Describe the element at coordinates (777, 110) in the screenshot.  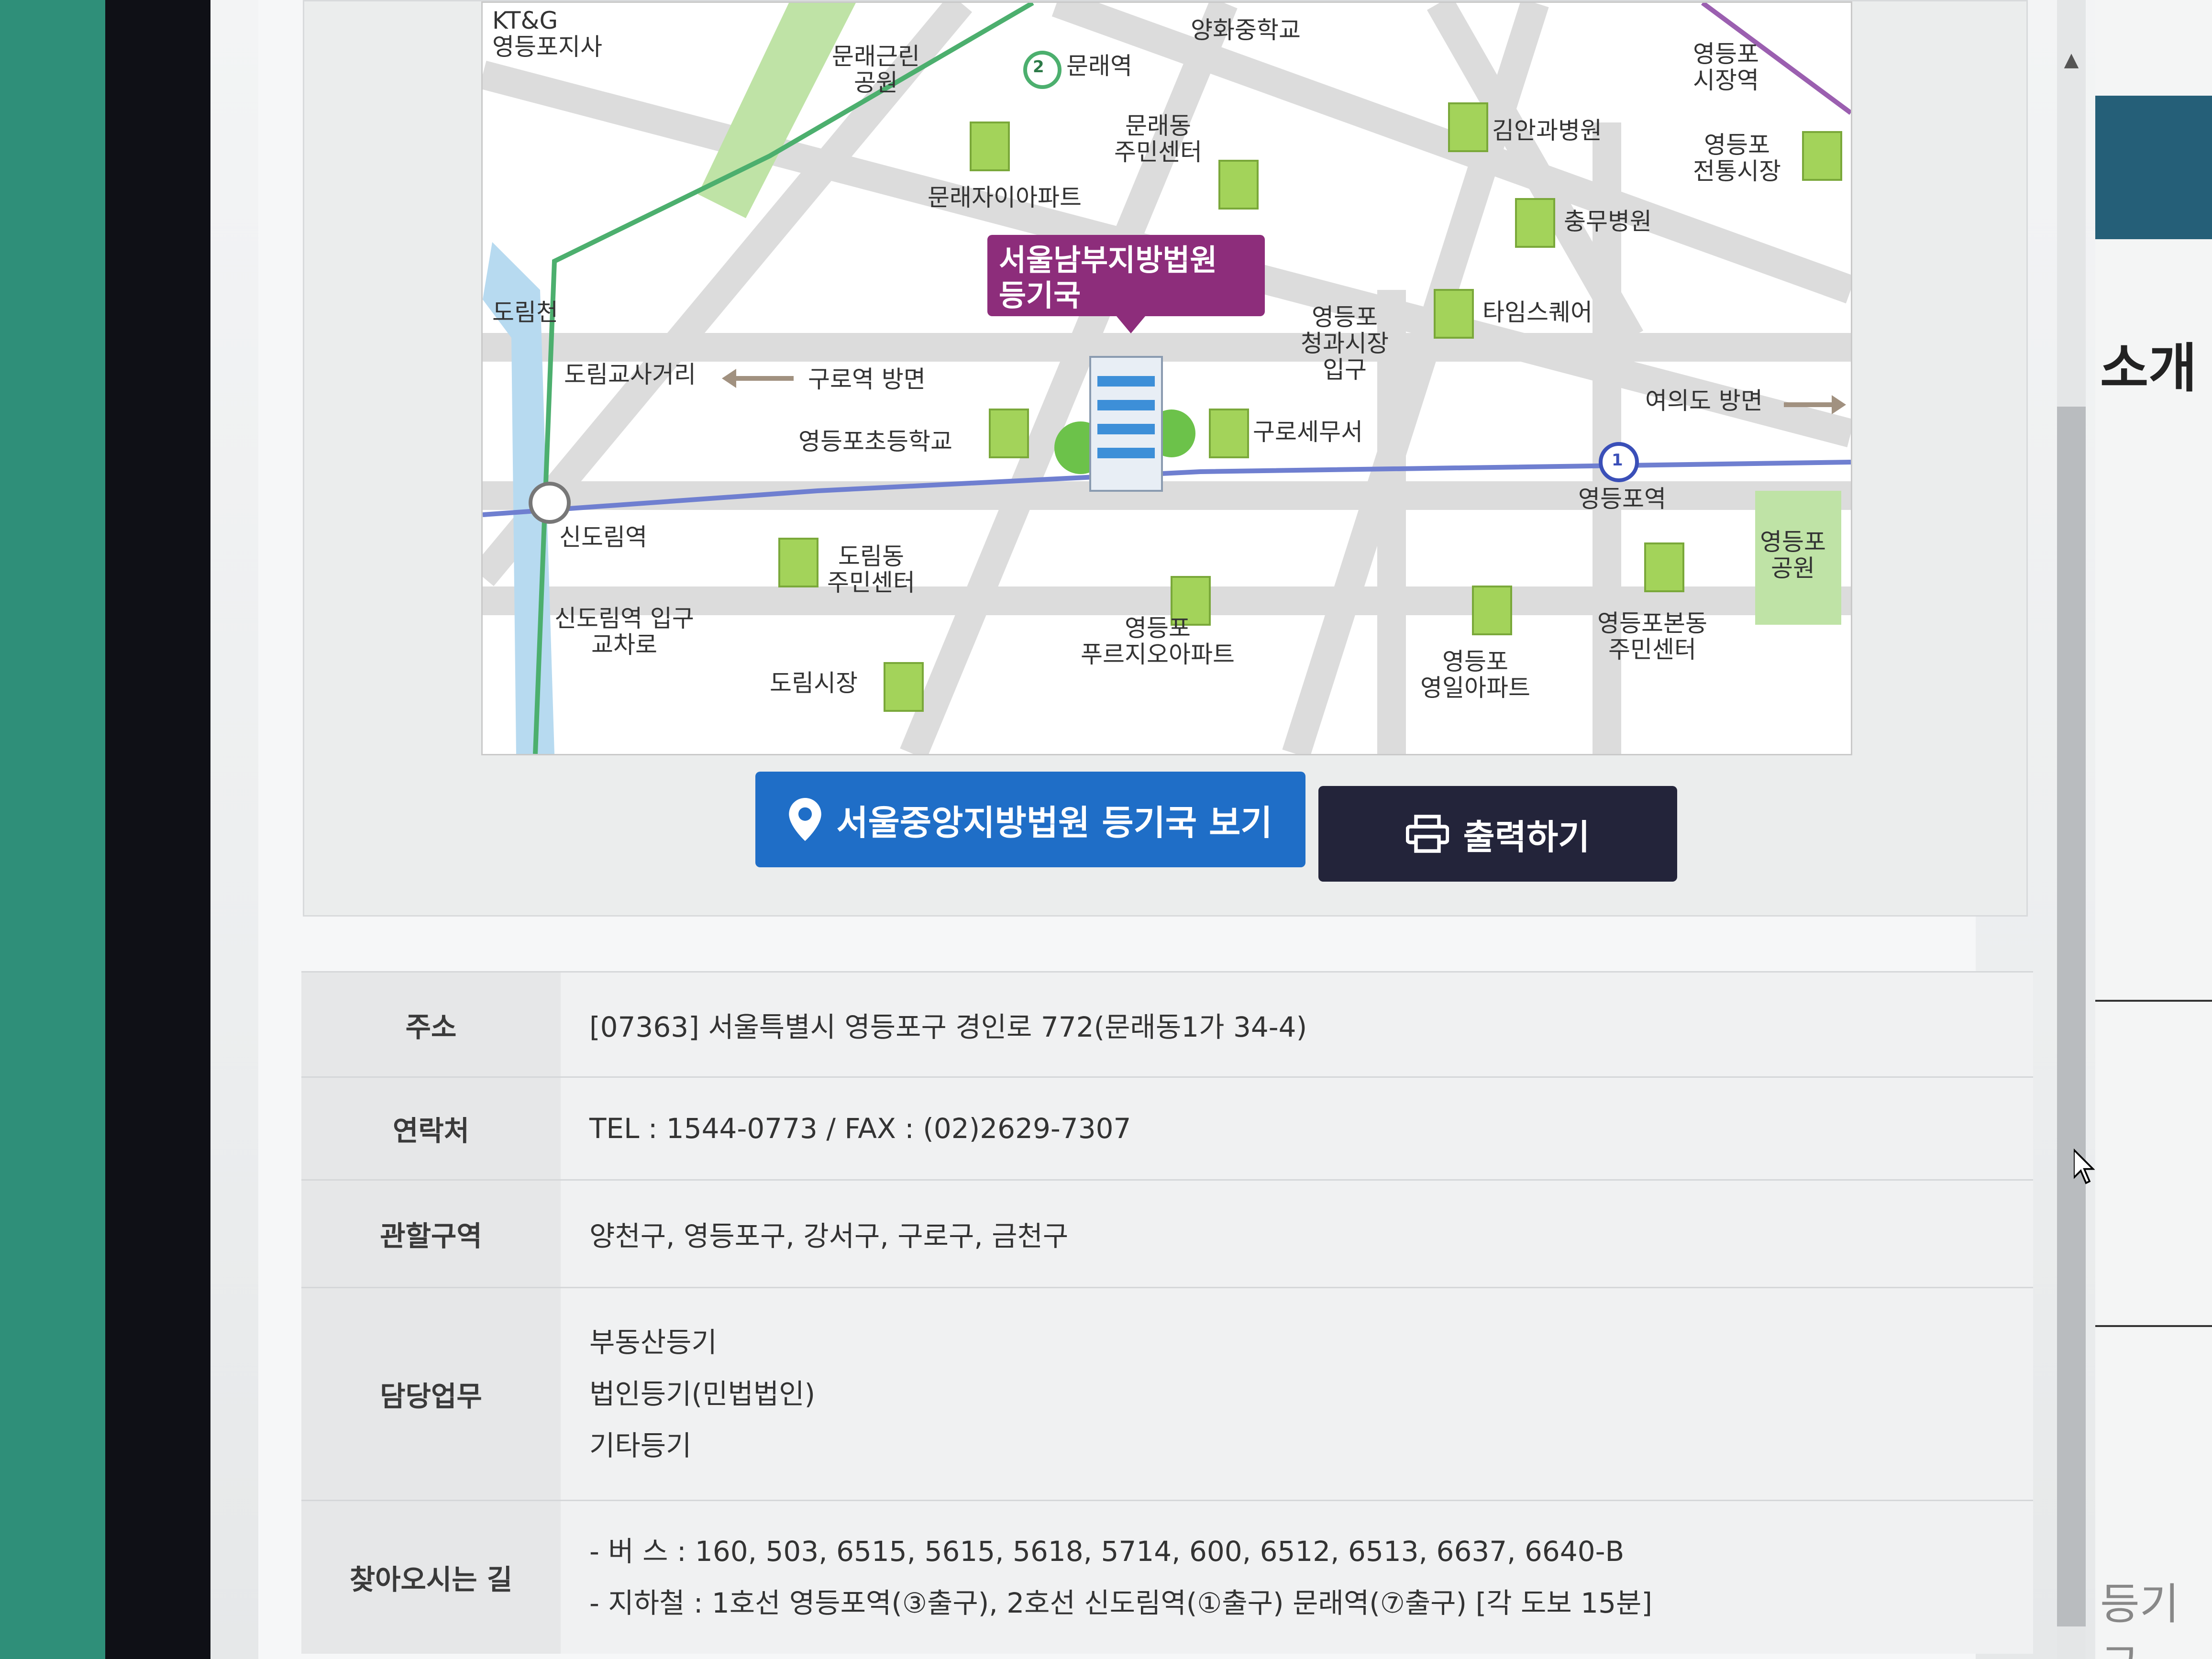
I see `park-area` at that location.